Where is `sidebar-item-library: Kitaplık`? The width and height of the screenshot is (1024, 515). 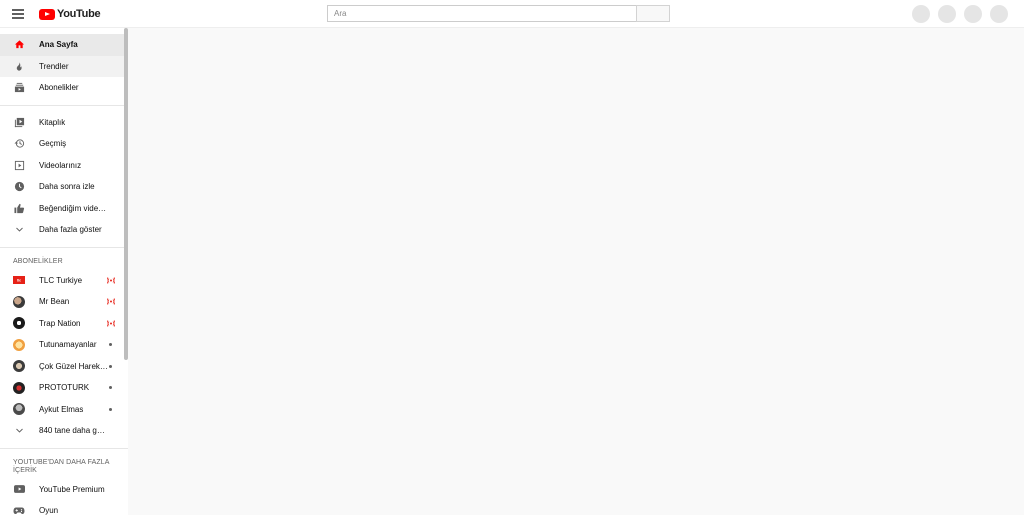 sidebar-item-library: Kitaplık is located at coordinates (64, 123).